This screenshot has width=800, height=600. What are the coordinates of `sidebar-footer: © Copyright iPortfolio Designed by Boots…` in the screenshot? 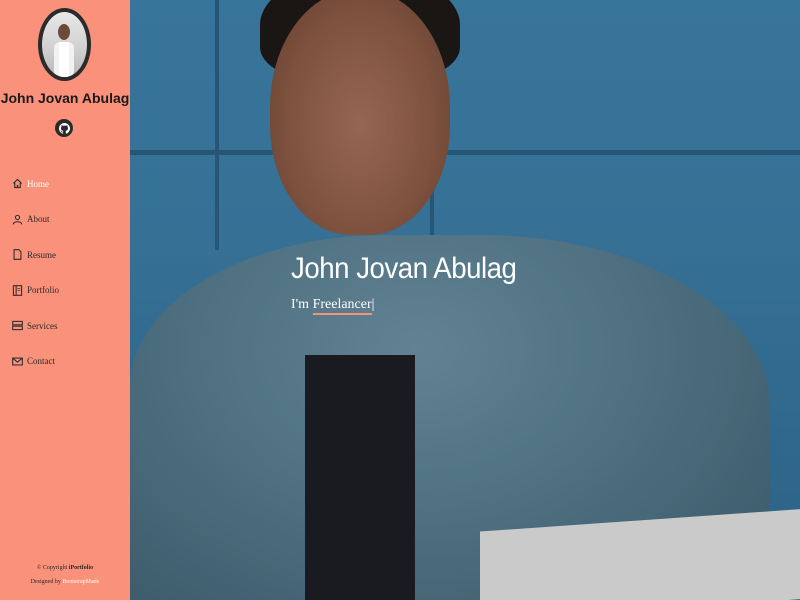 It's located at (65, 579).